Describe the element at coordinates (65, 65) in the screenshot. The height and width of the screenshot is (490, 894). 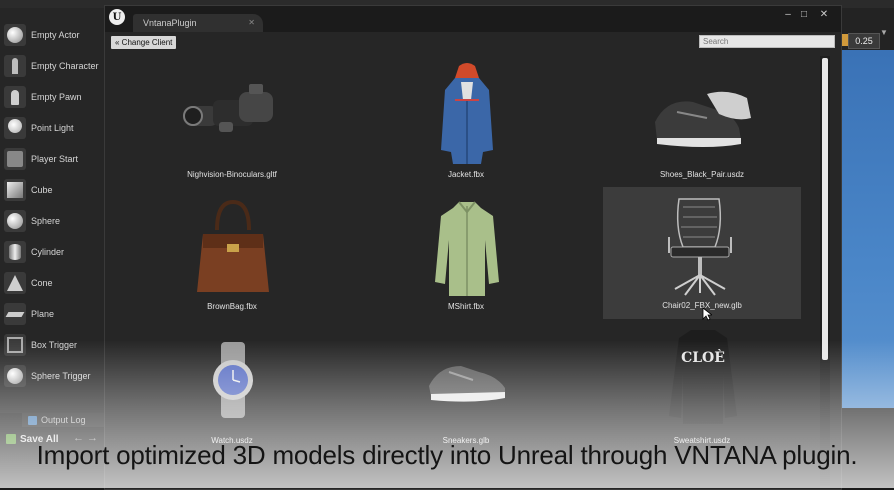
I see `actor-label: Empty Character` at that location.